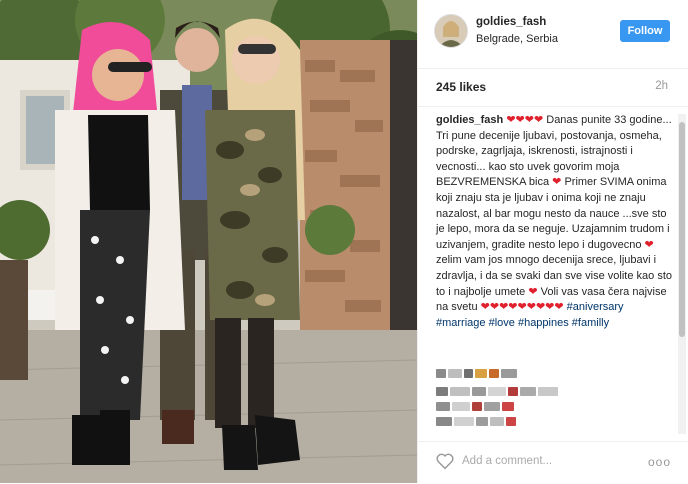 The width and height of the screenshot is (688, 484). Describe the element at coordinates (461, 87) in the screenshot. I see `likes-count: 245 likes` at that location.